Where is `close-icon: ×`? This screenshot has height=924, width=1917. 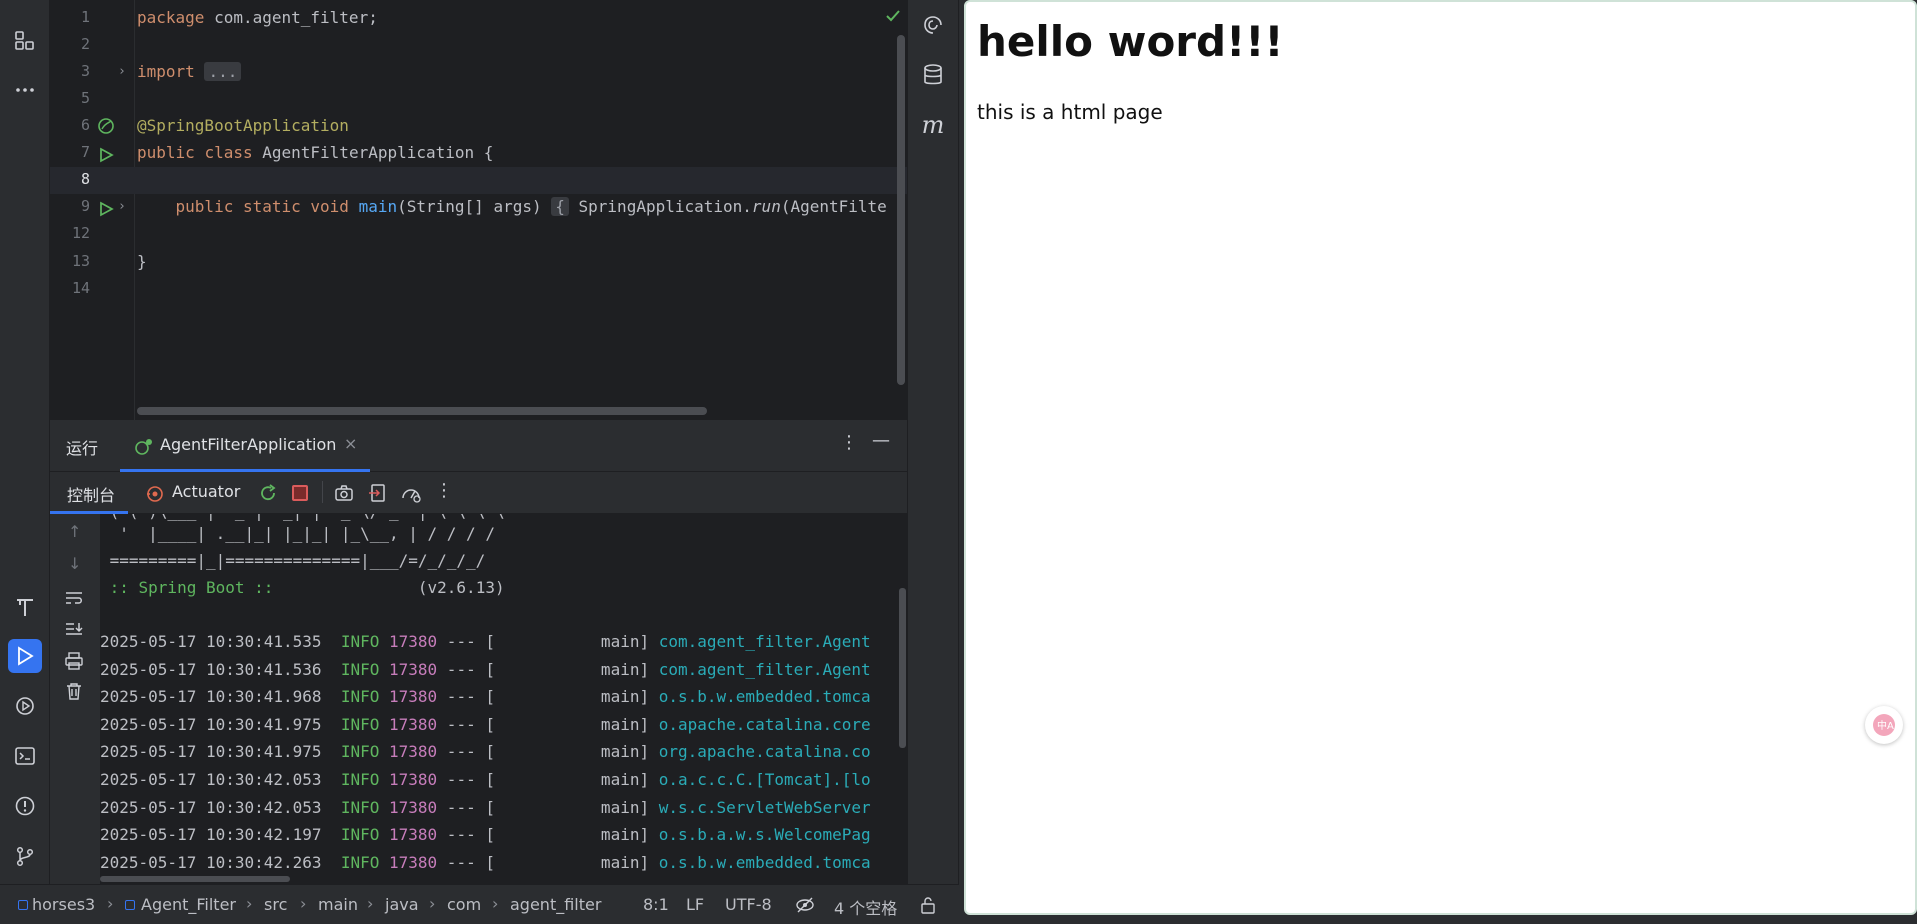 close-icon: × is located at coordinates (350, 443).